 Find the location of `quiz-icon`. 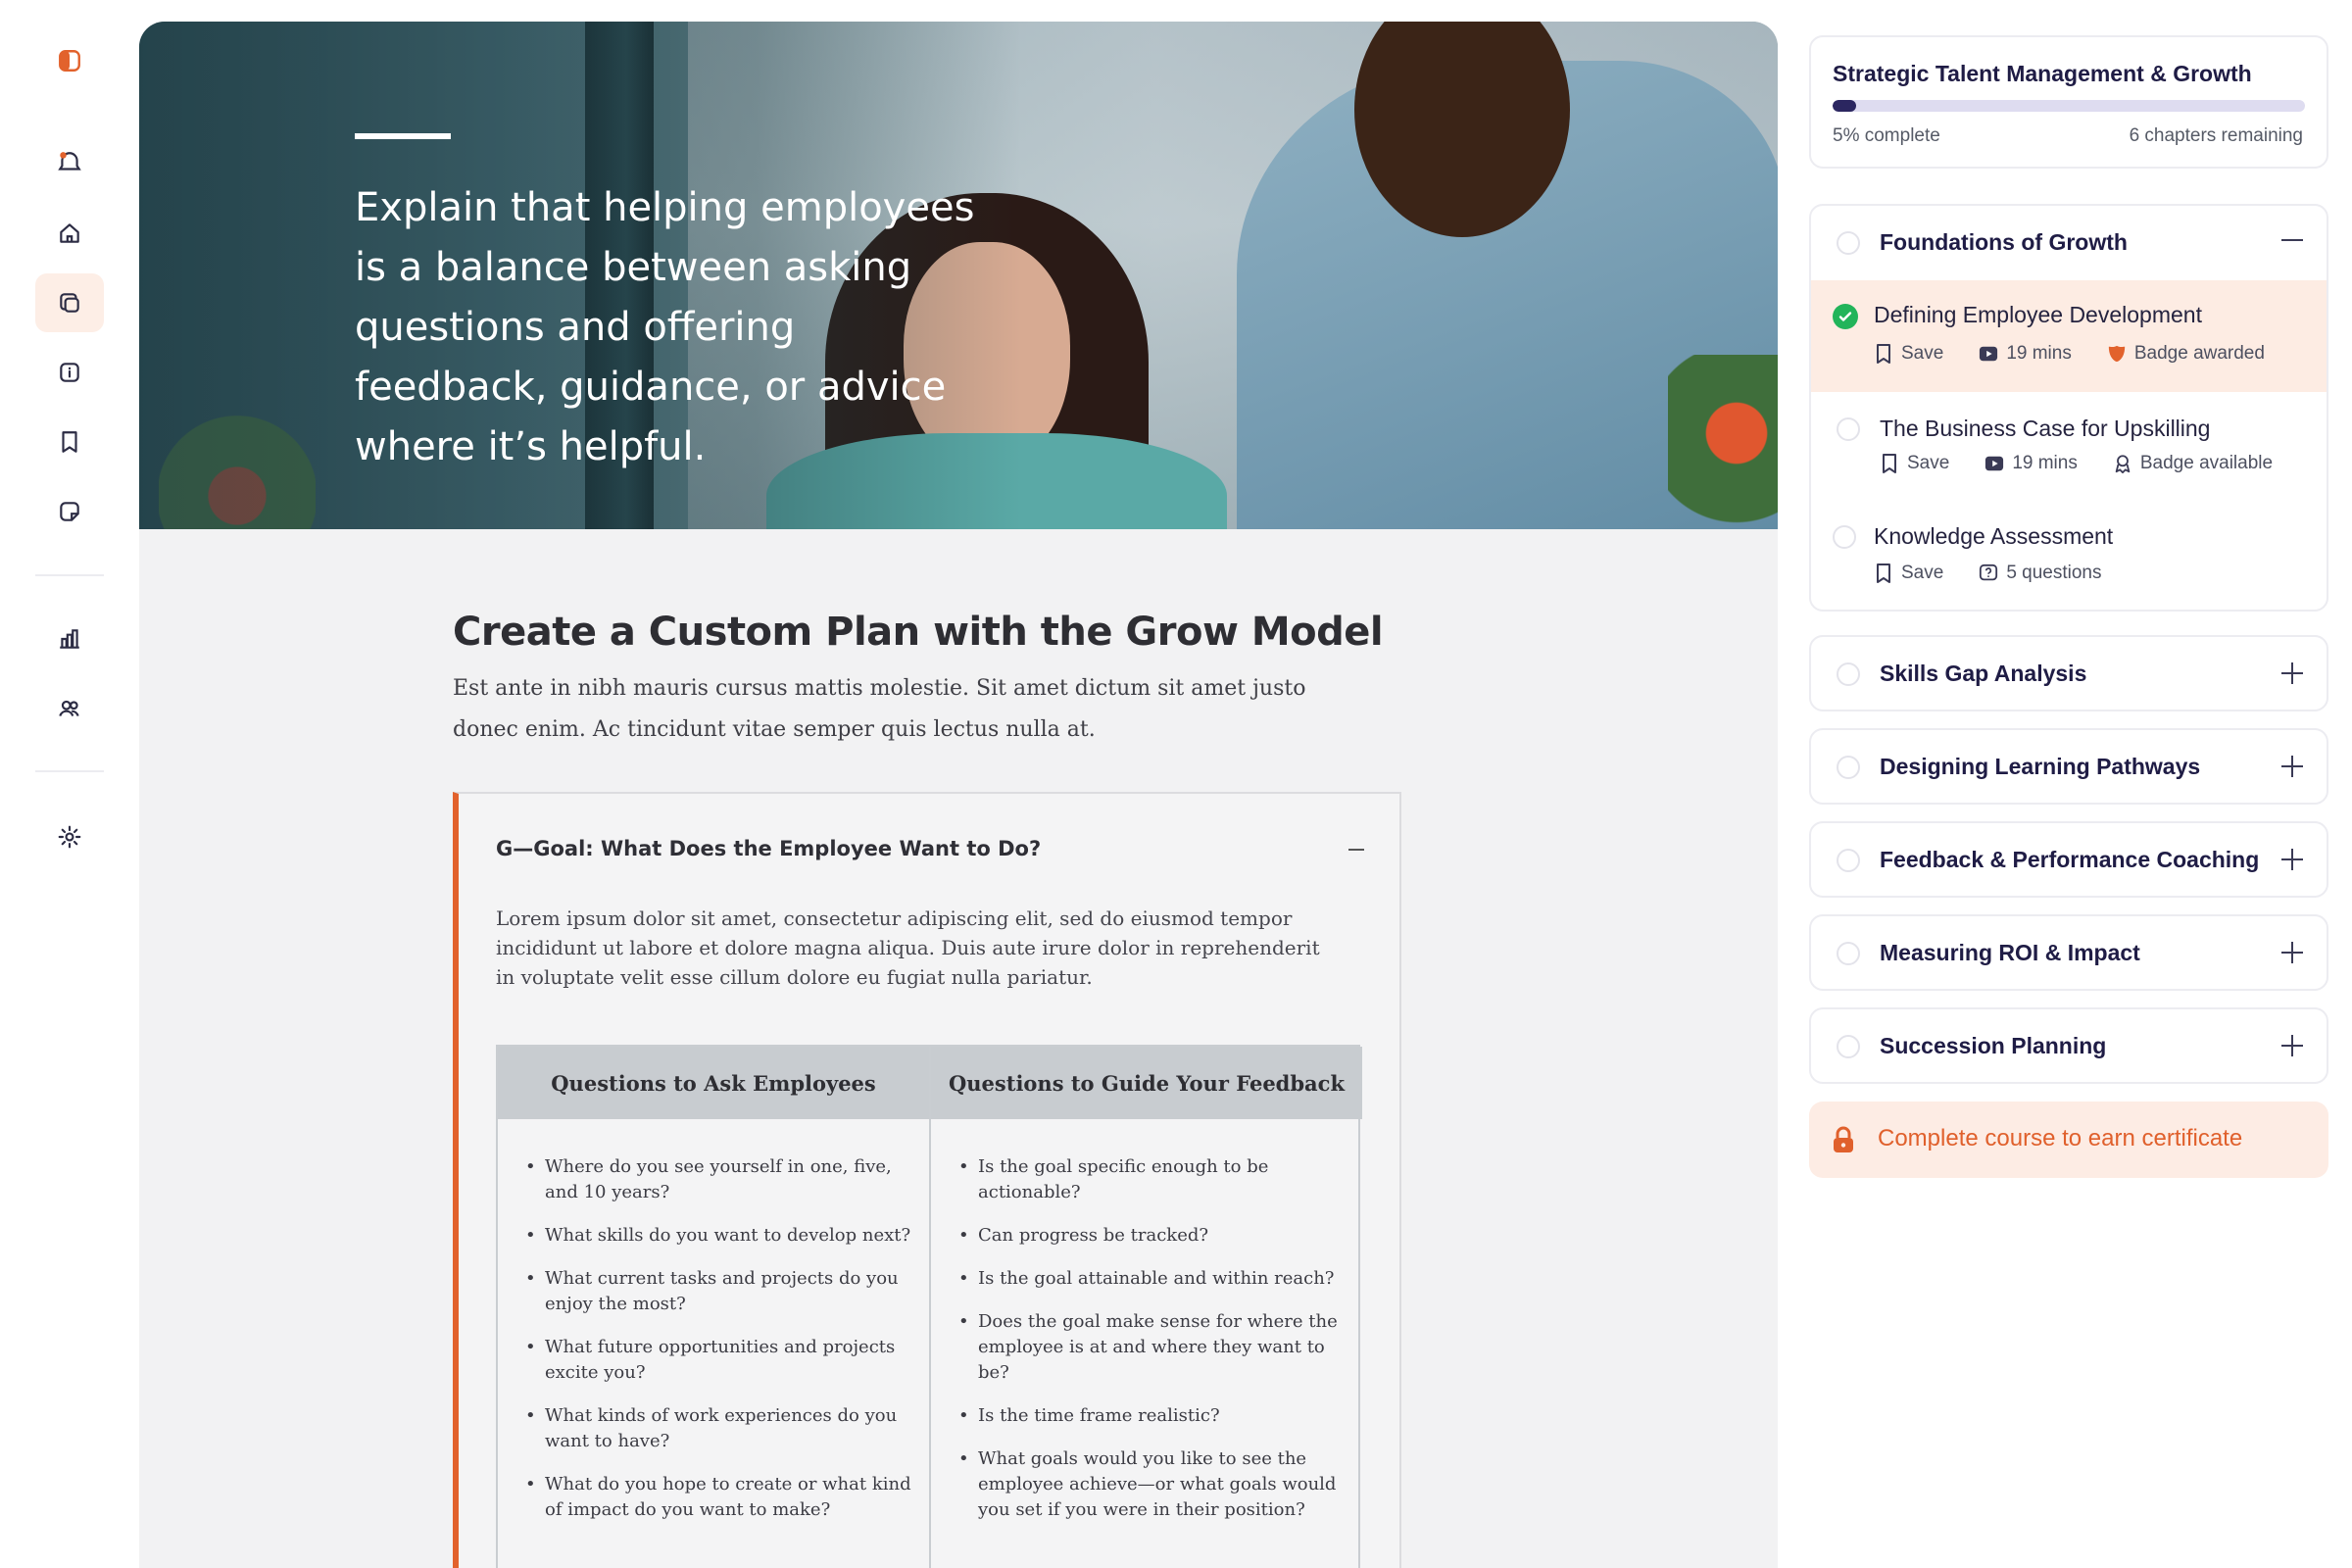

quiz-icon is located at coordinates (1989, 572).